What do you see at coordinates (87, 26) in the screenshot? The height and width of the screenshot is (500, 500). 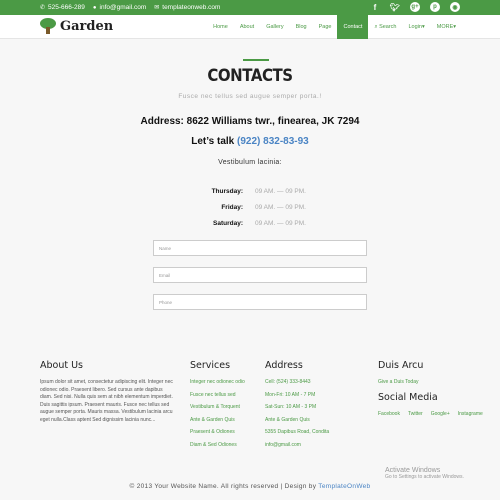 I see `brand-name: Garden` at bounding box center [87, 26].